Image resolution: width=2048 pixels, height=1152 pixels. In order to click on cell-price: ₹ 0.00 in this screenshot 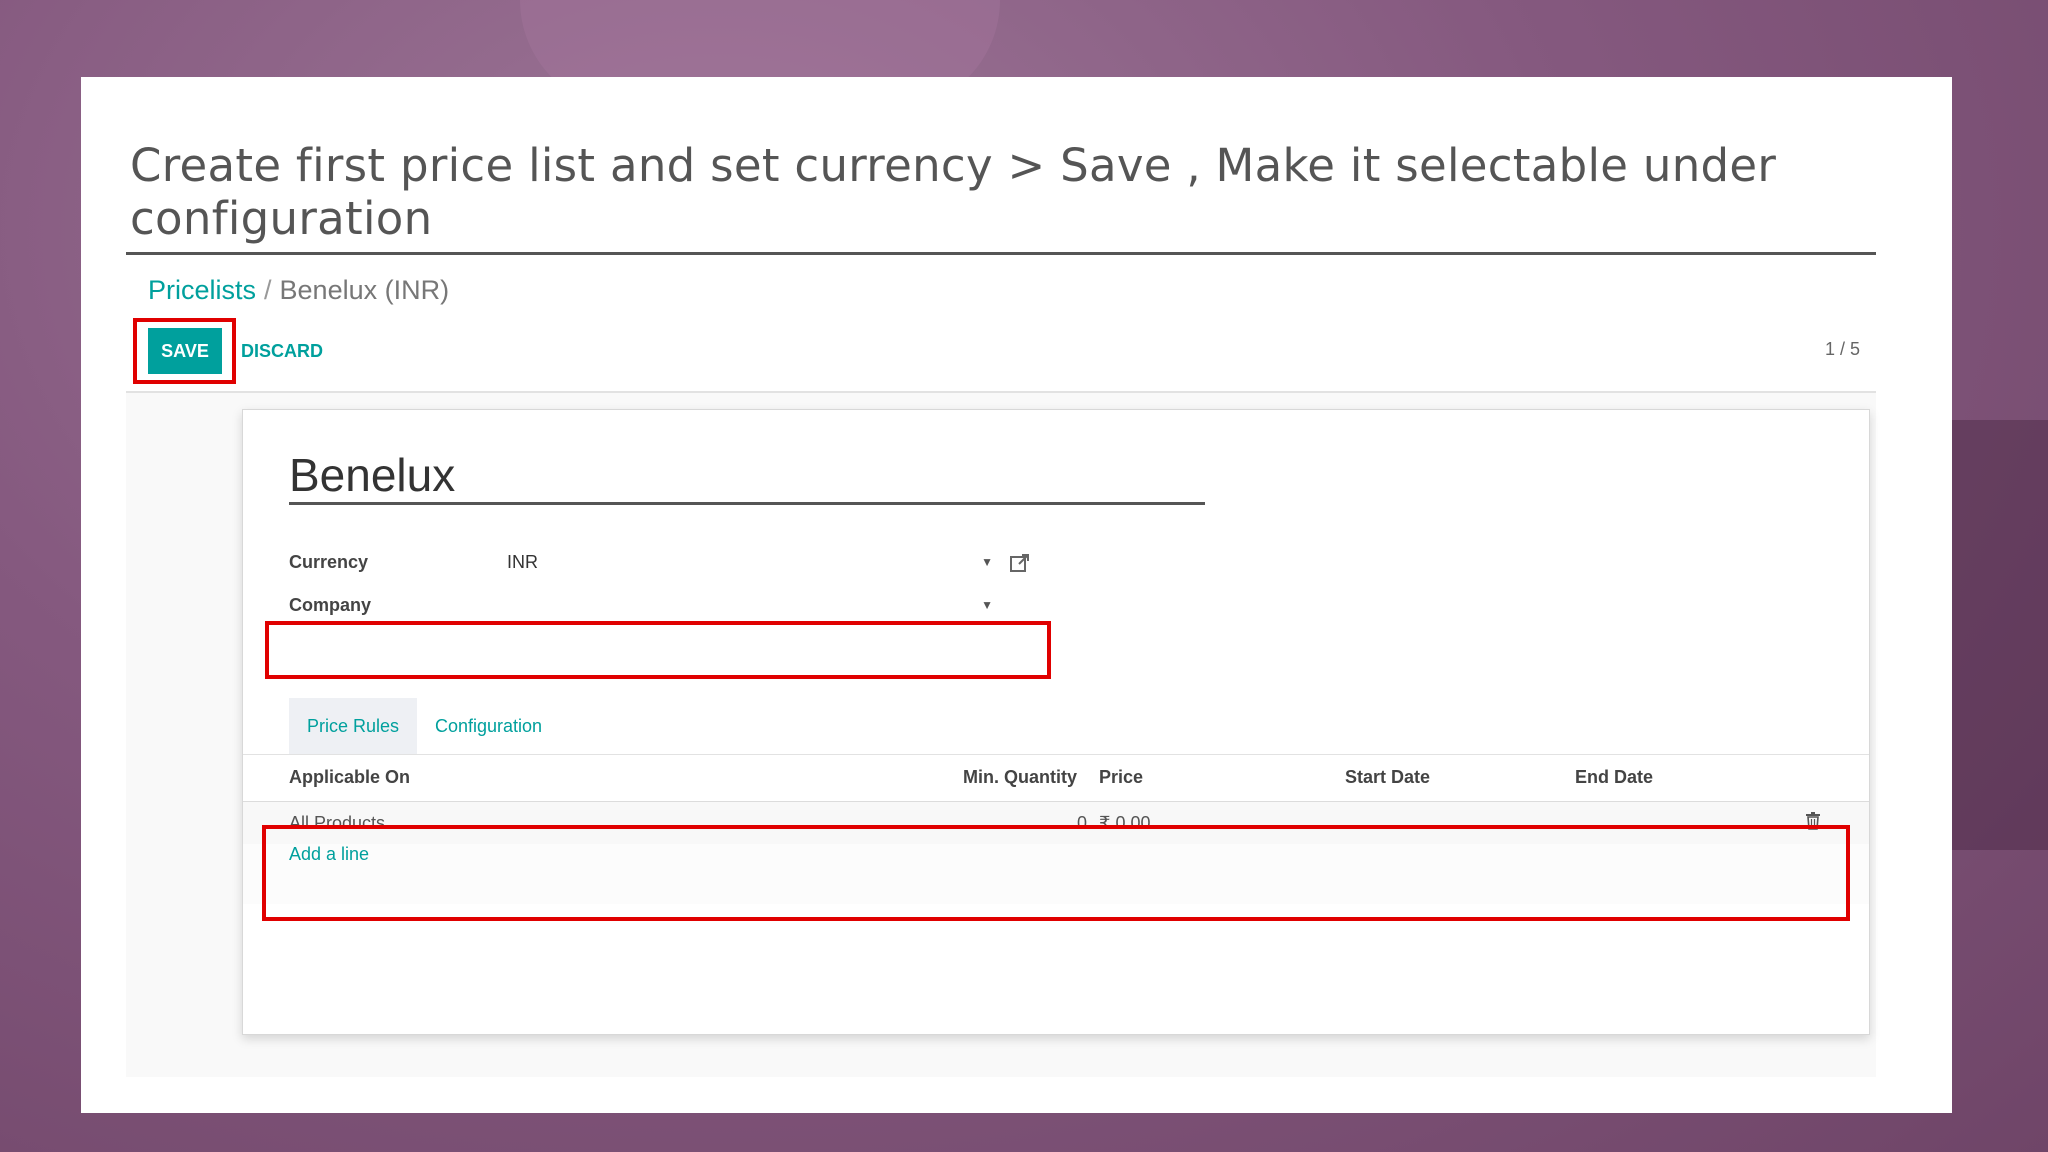, I will do `click(1125, 823)`.